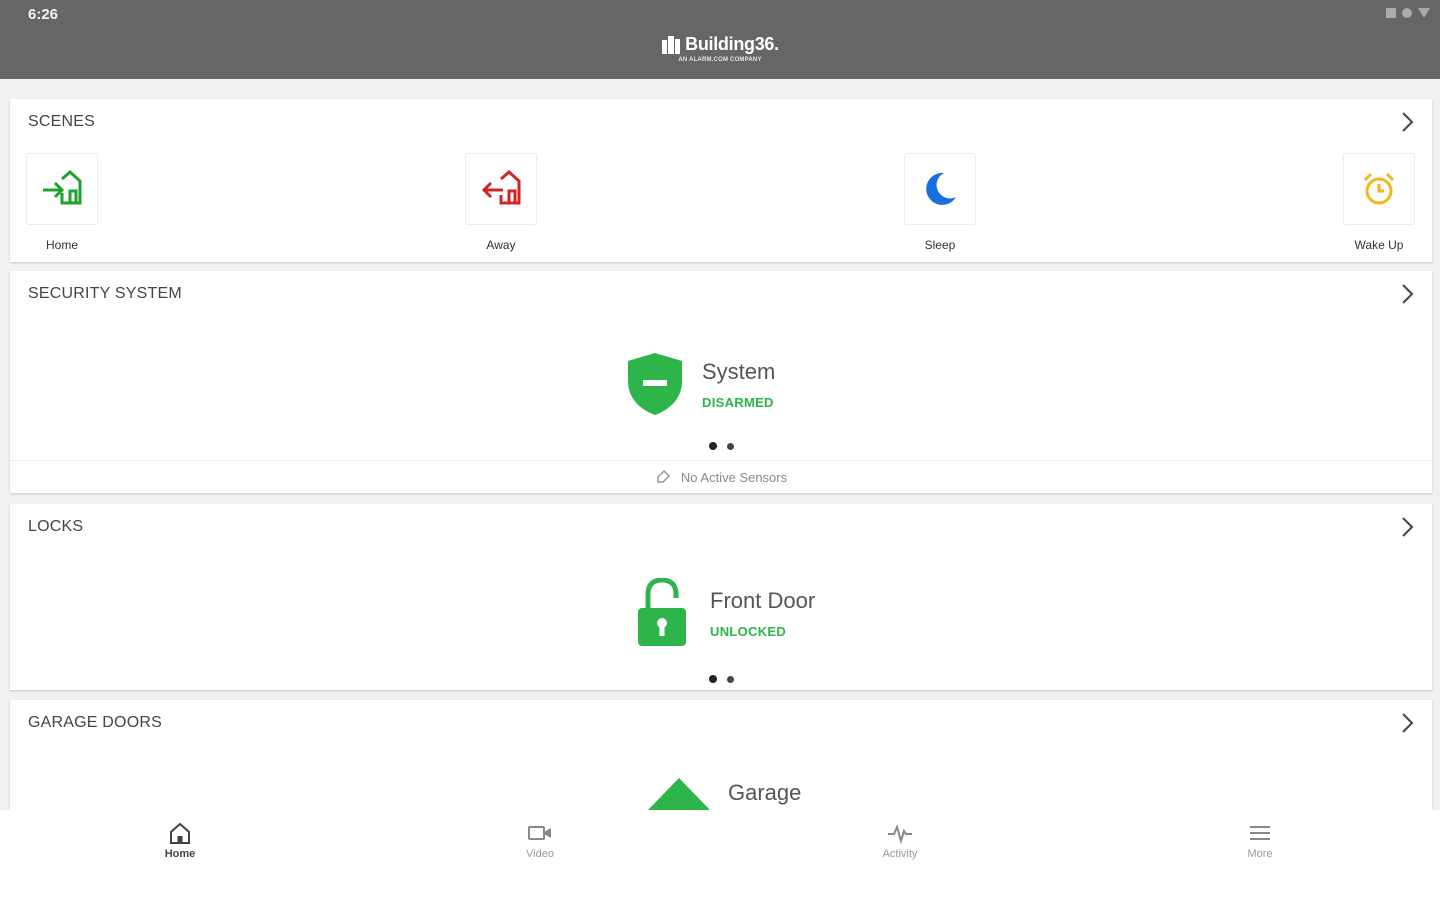 The image size is (1440, 900). I want to click on nav-label: Activity, so click(900, 854).